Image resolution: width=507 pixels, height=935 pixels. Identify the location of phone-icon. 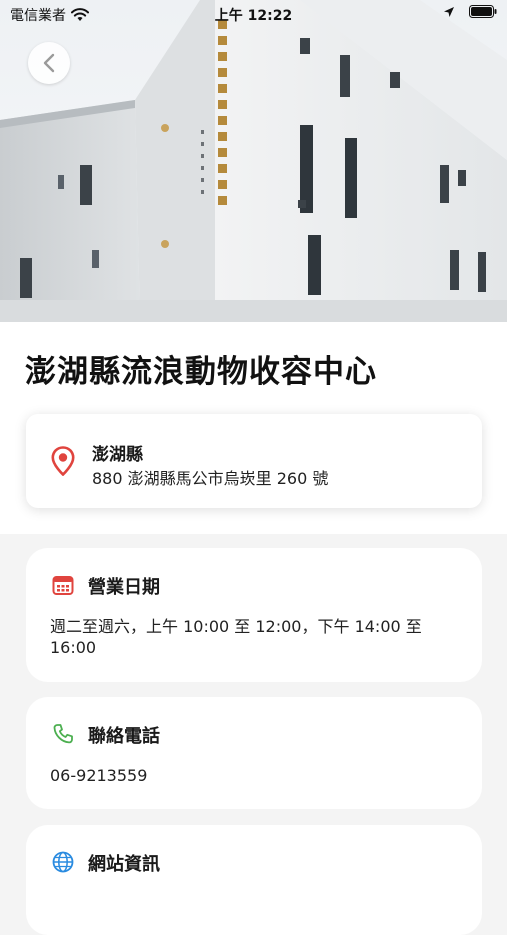
(63, 734).